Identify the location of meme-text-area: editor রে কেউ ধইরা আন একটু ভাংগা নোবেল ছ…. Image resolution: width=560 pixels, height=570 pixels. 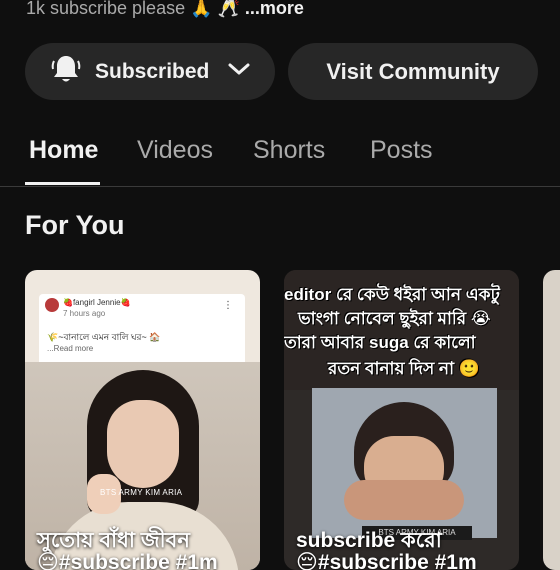
(401, 330).